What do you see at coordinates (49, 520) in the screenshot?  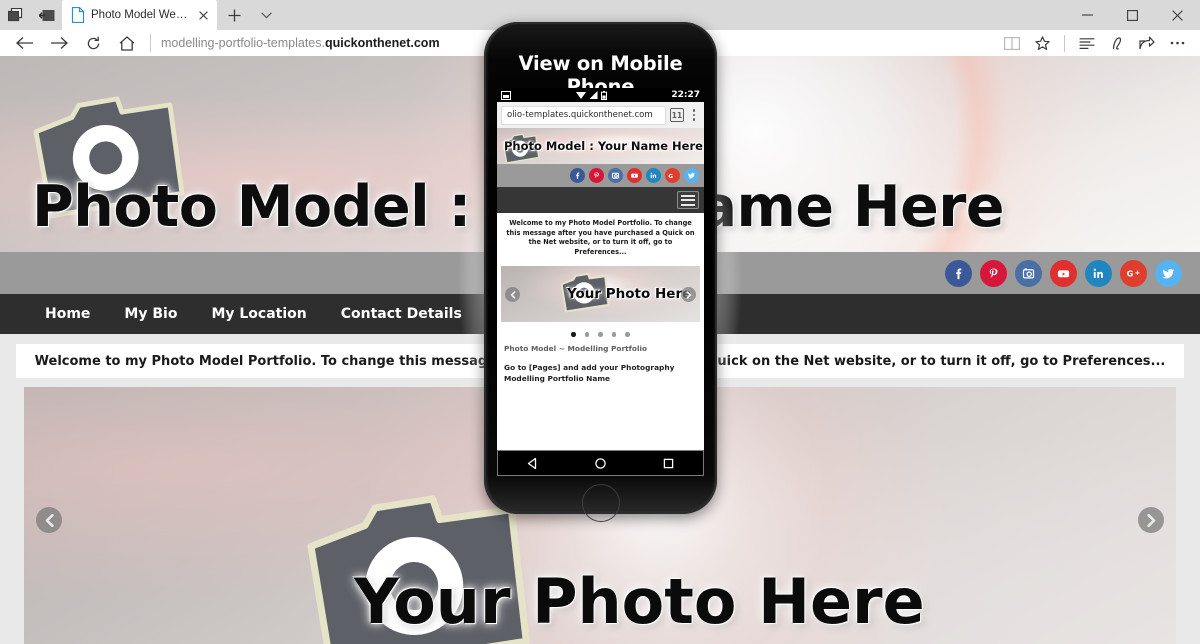 I see `slideshow-prev-button` at bounding box center [49, 520].